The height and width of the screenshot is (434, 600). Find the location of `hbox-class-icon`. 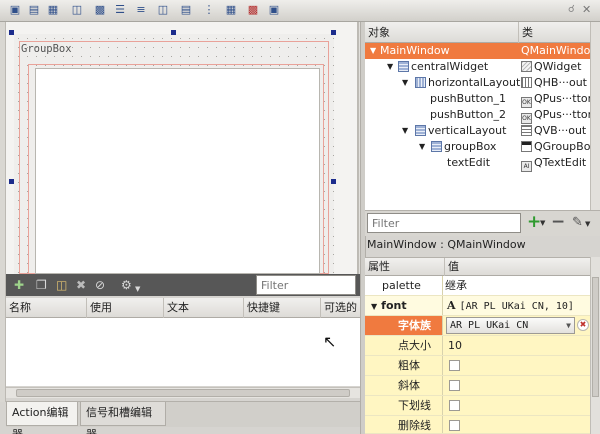

hbox-class-icon is located at coordinates (526, 82).